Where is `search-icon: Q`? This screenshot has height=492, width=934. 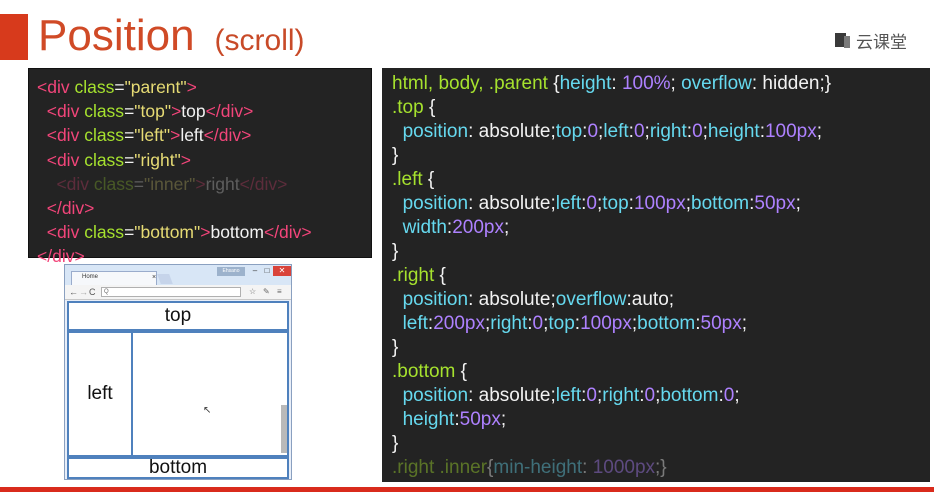 search-icon: Q is located at coordinates (106, 292).